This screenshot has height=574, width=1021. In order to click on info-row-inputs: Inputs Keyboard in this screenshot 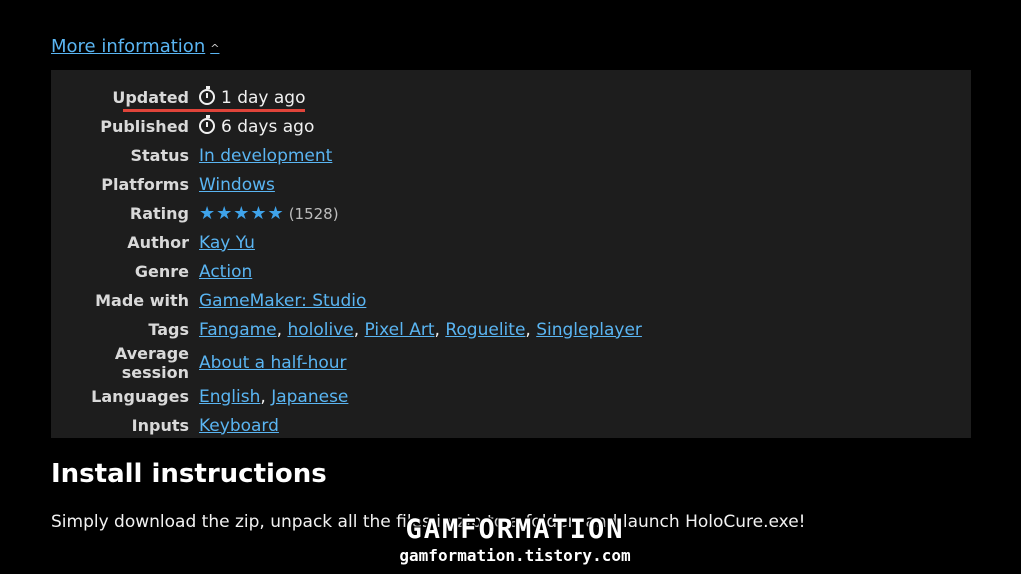, I will do `click(346, 425)`.